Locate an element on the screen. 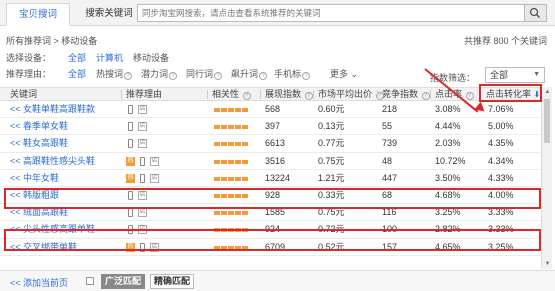  total-count: 共推荐 800 个关键词 is located at coordinates (505, 41).